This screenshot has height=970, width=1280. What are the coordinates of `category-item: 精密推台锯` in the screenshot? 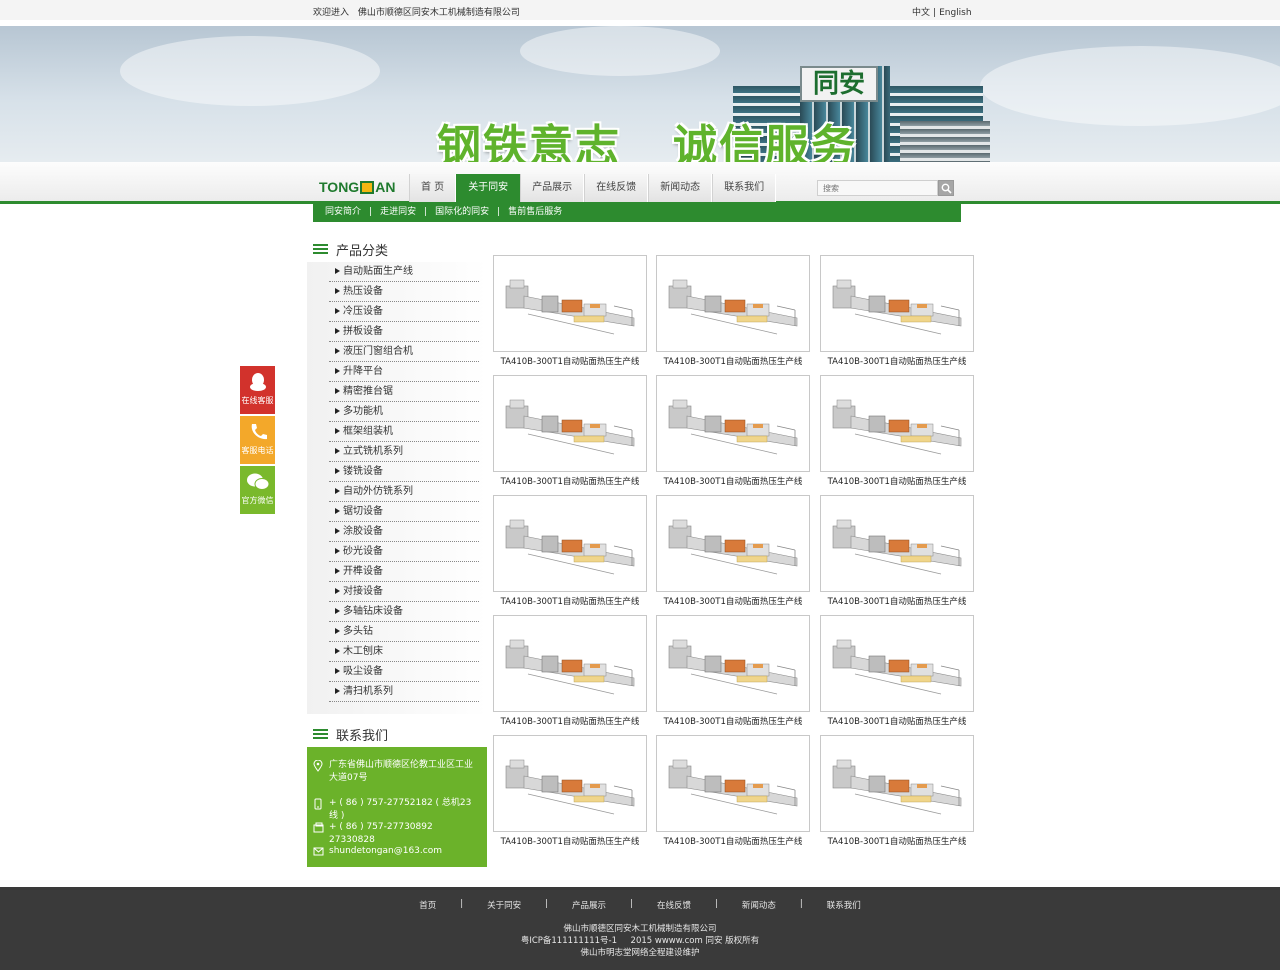 It's located at (404, 392).